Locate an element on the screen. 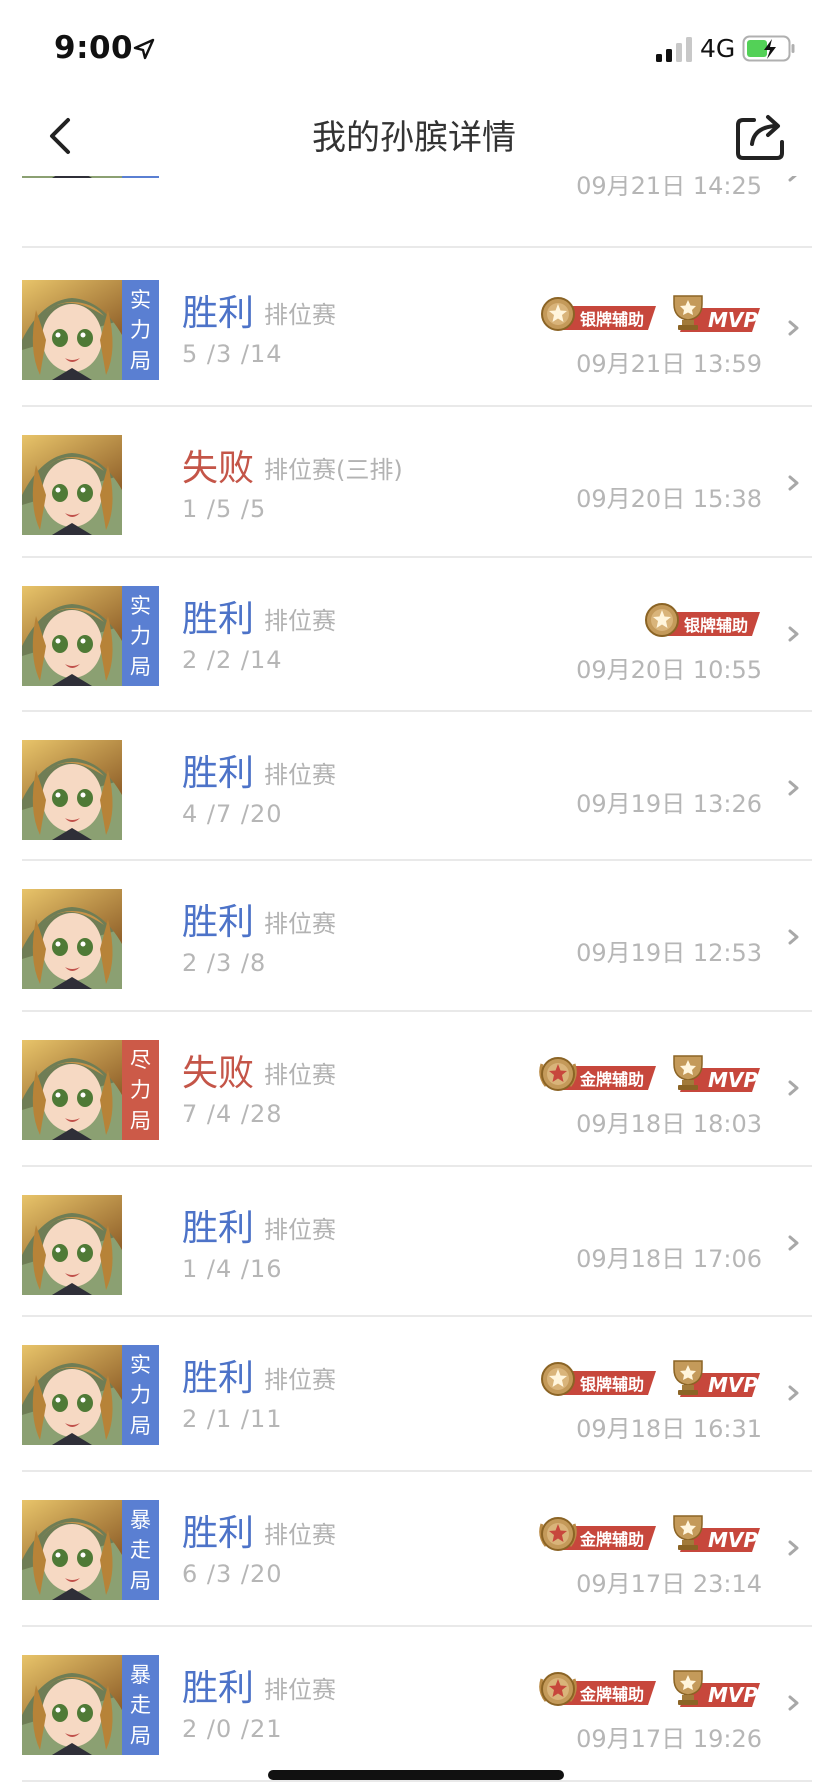 The height and width of the screenshot is (1792, 828). match-datetime: 09月17日 19:26 is located at coordinates (669, 1739).